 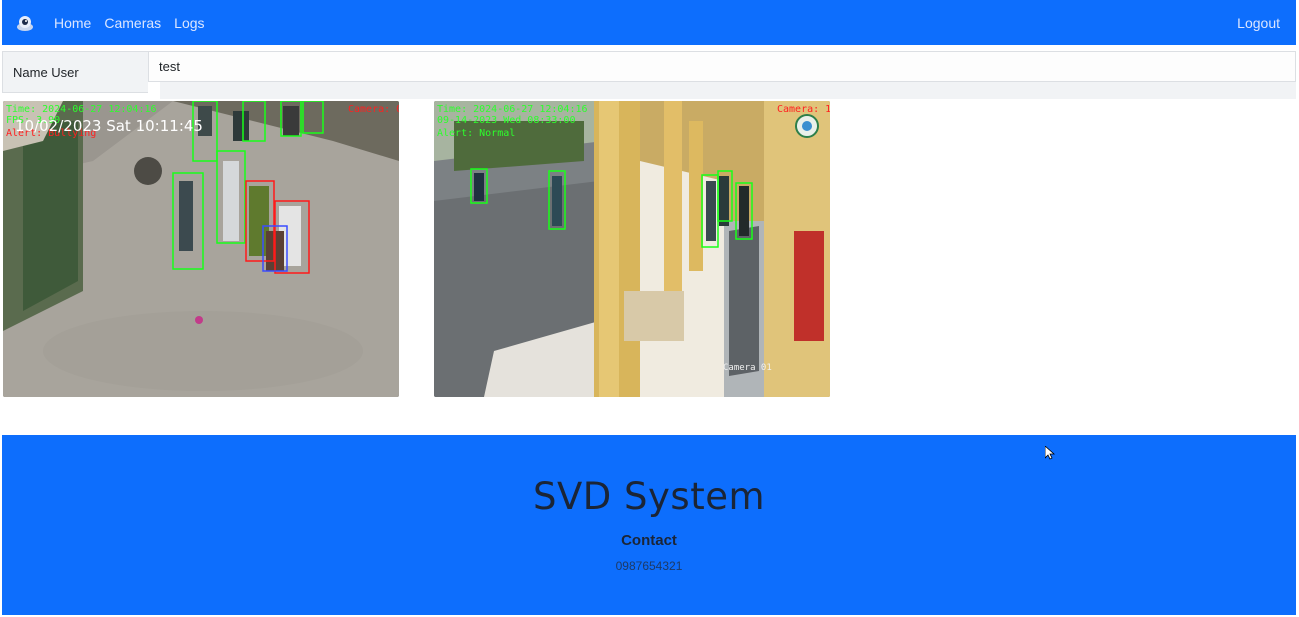 What do you see at coordinates (649, 22) in the screenshot?
I see `top-navbar: Home Cameras Logs Logout` at bounding box center [649, 22].